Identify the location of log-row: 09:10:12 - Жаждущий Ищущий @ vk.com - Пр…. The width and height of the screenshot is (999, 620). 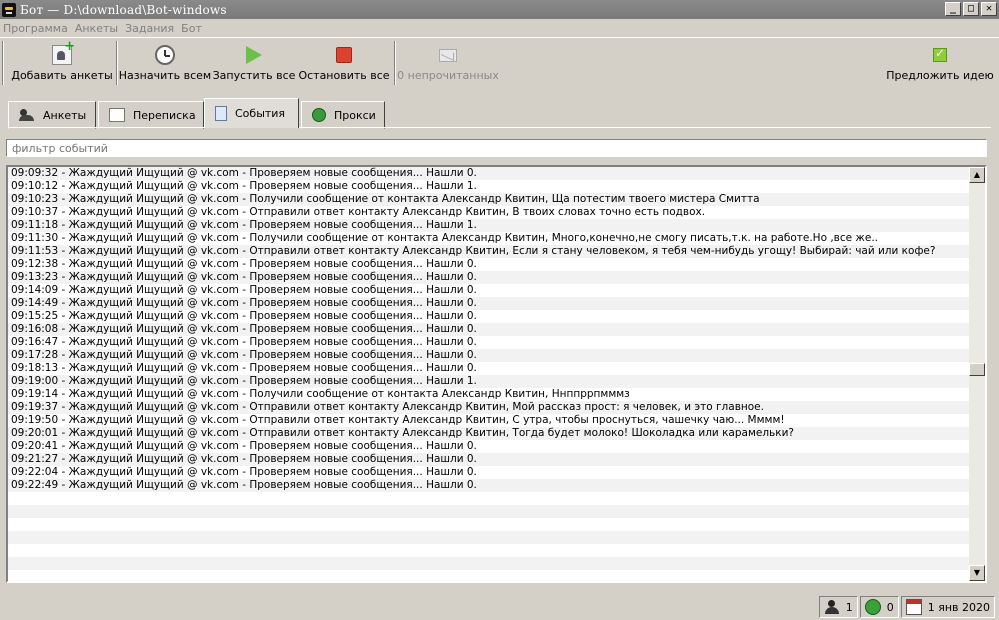
(488, 186).